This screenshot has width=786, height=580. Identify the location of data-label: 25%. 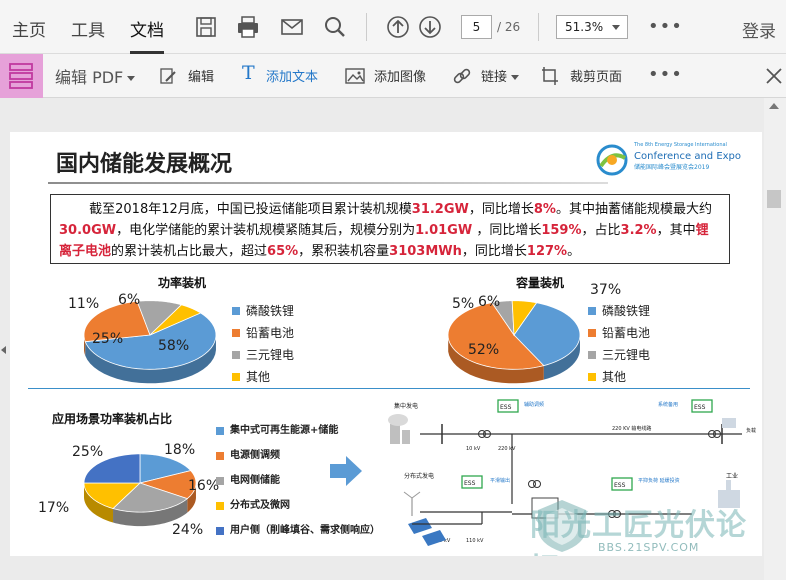
(88, 452).